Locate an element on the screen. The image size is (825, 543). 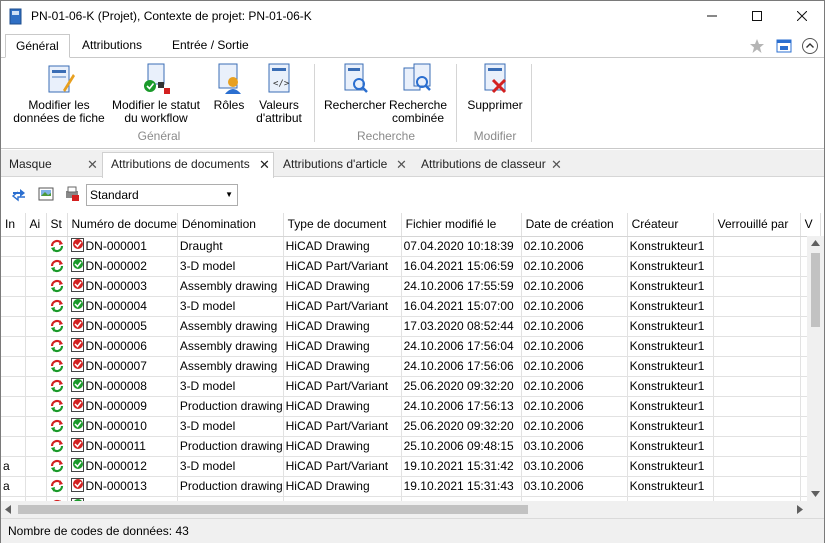
minimize-button is located at coordinates (712, 16).